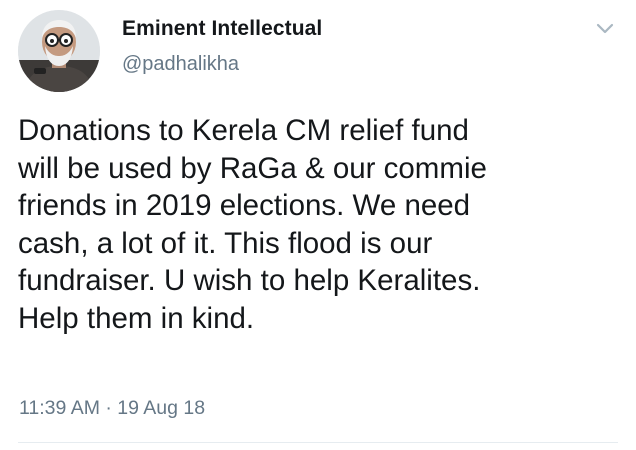 The image size is (636, 450). I want to click on avatar-photo-icon, so click(59, 51).